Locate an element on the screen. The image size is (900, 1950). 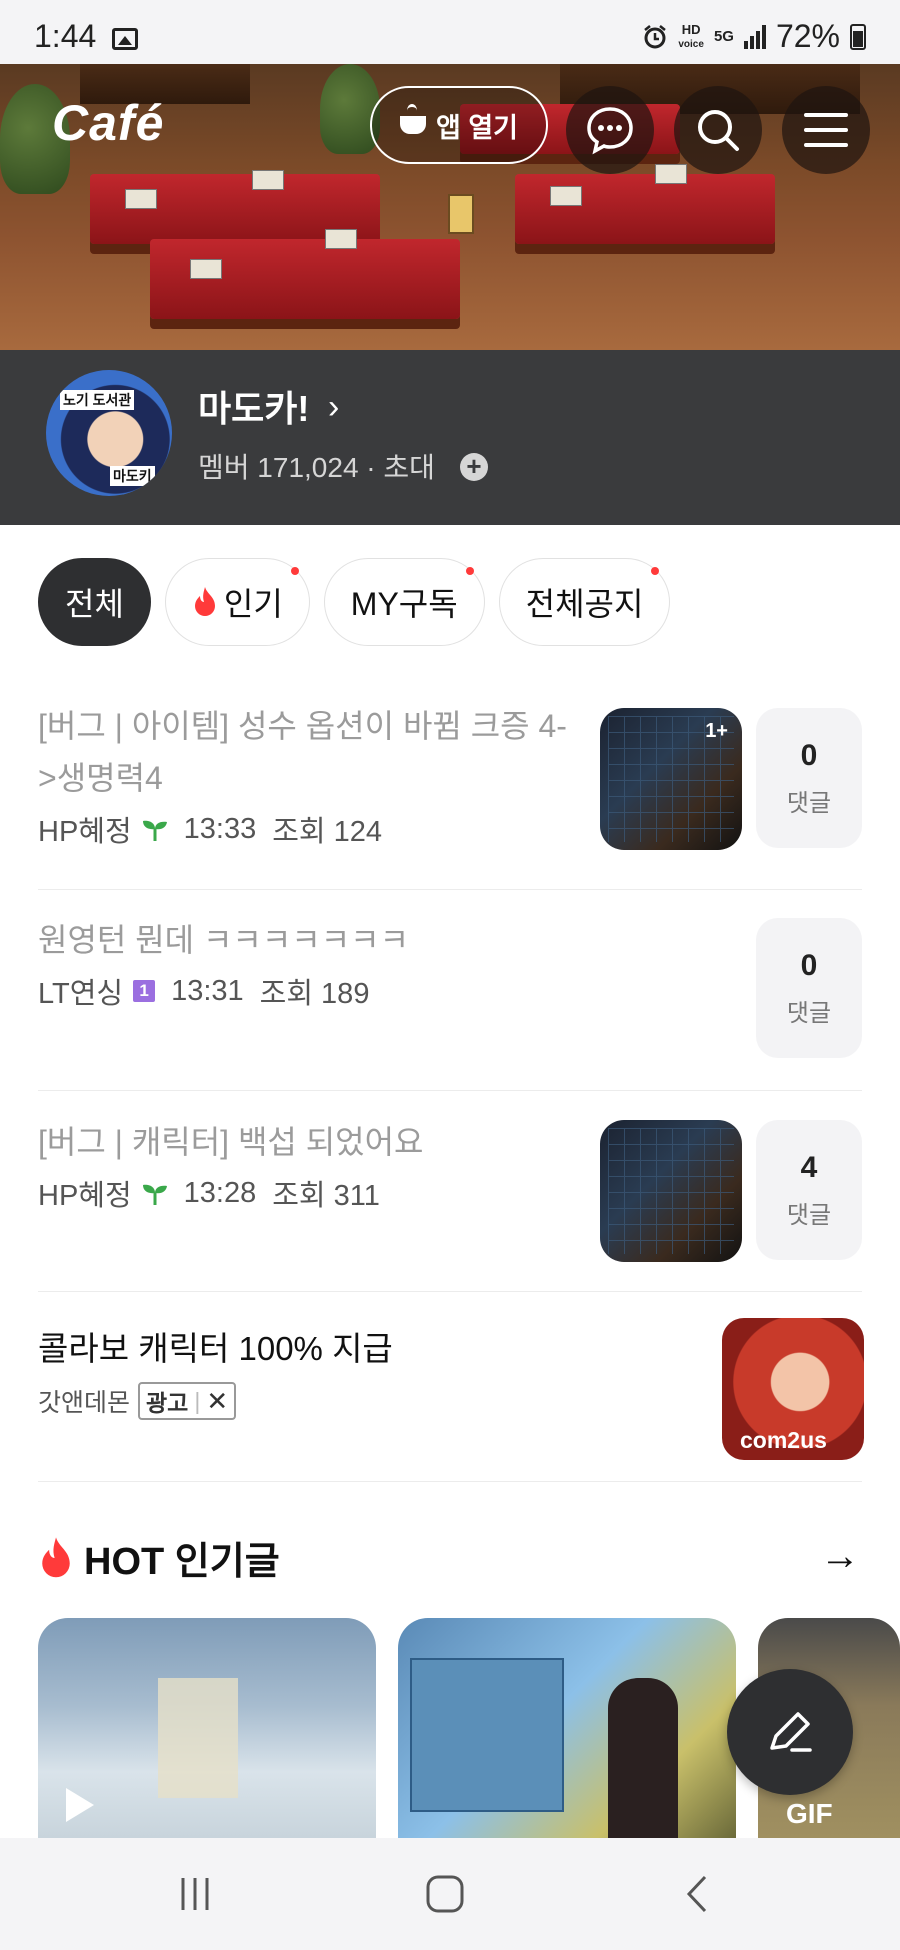
close-icon: ✕ is located at coordinates (217, 1401).